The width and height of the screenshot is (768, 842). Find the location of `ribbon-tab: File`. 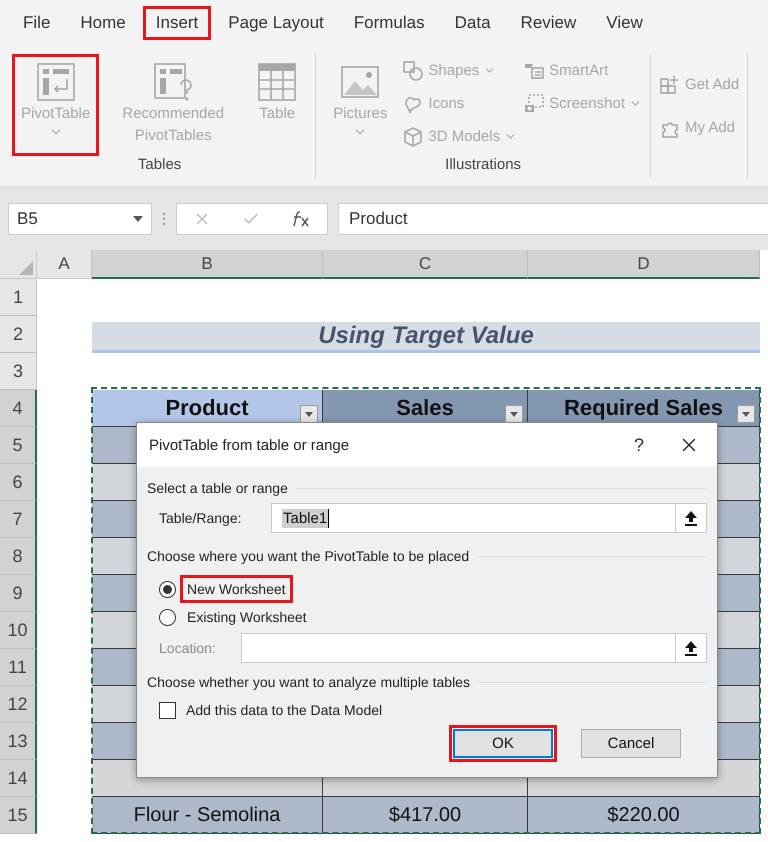

ribbon-tab: File is located at coordinates (37, 23).